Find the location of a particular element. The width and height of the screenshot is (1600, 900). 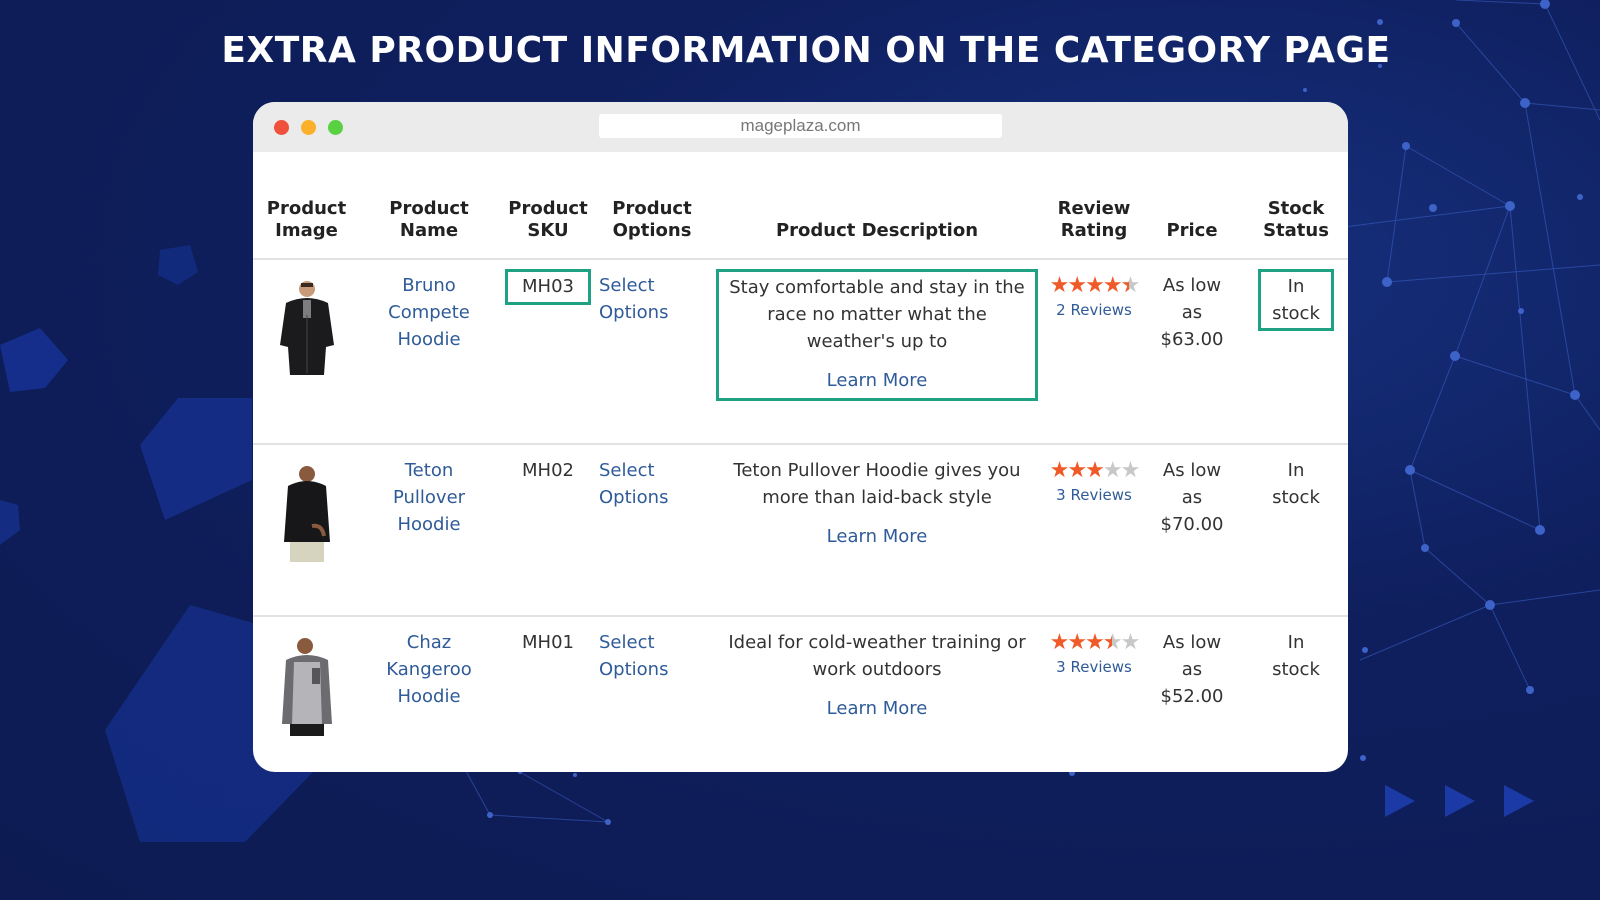

product-name-cell: Chaz Kangeroo Hoodie is located at coordinates (429, 694).